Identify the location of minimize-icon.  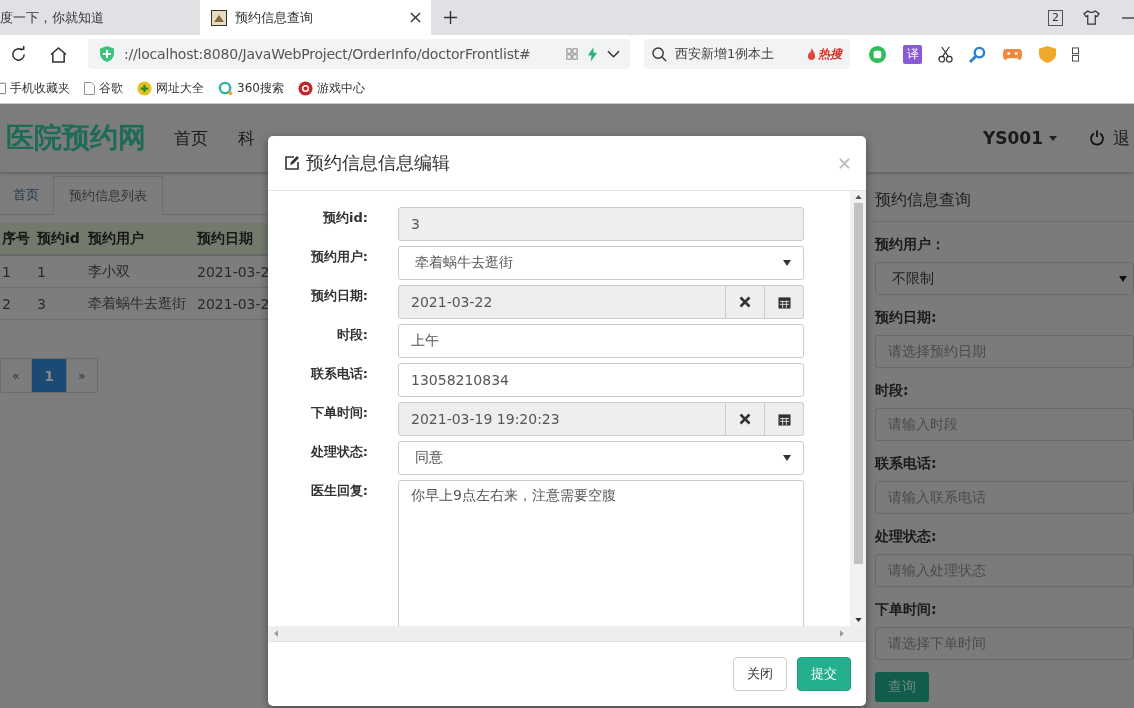
(1128, 17).